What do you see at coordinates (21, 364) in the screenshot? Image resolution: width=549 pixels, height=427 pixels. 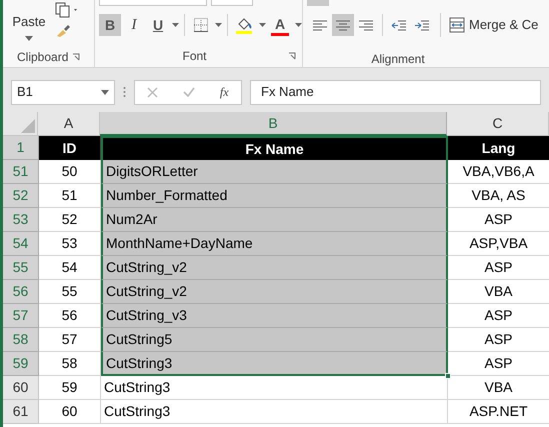 I see `row-header: 59` at bounding box center [21, 364].